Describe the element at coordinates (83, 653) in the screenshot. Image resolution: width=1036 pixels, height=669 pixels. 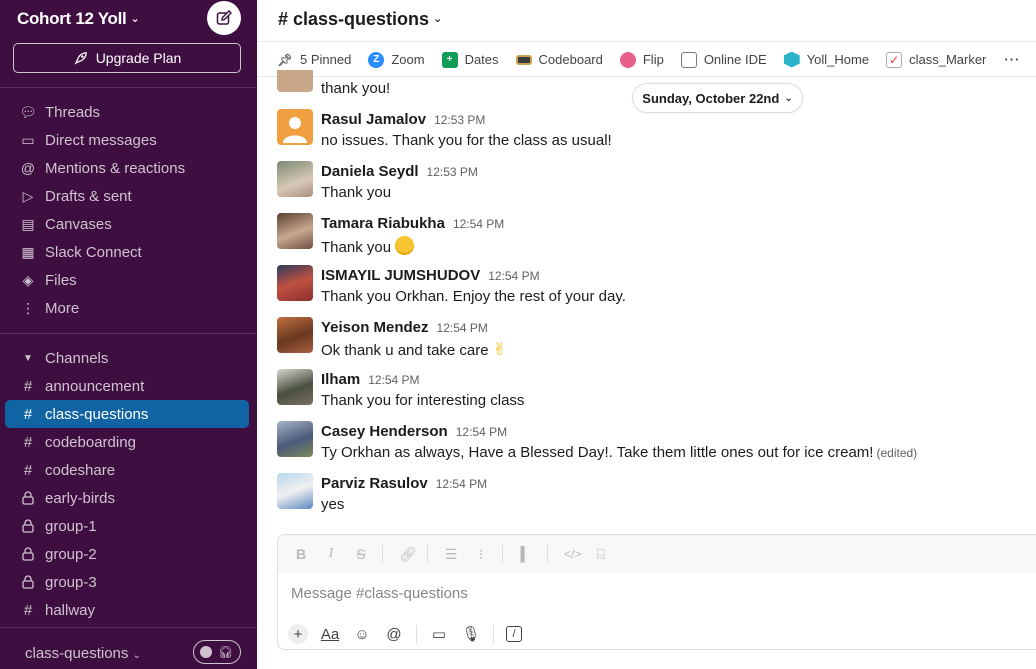
I see `footer-channel-switcher: class-questions ⌄` at that location.